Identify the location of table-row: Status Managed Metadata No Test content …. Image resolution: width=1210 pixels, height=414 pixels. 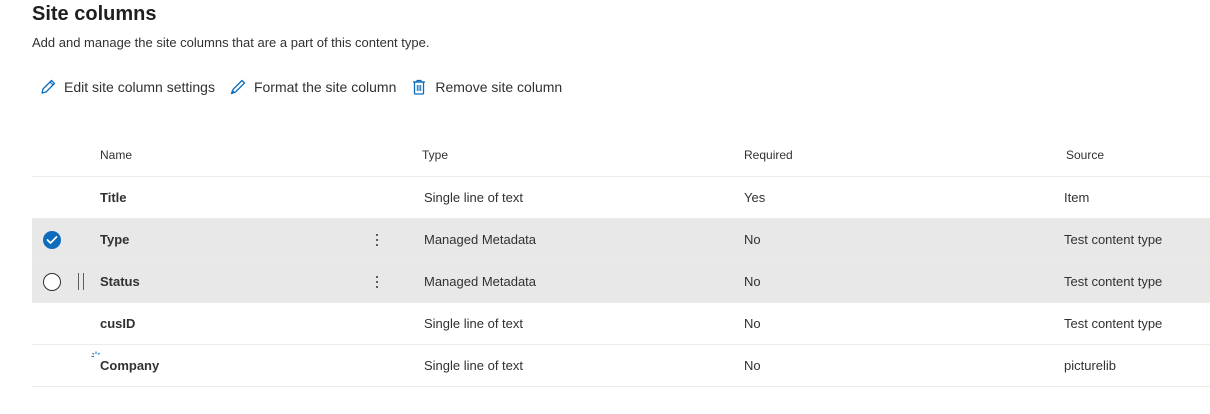
(621, 282).